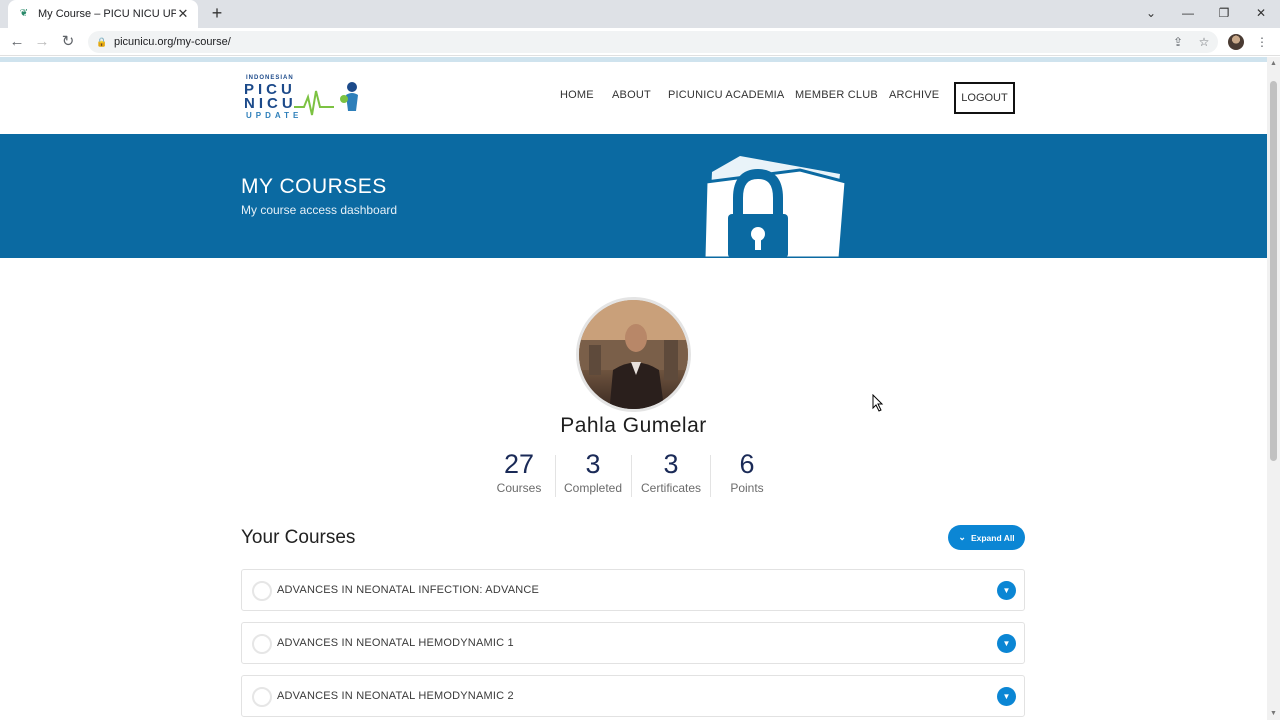 This screenshot has width=1280, height=720. What do you see at coordinates (633, 643) in the screenshot?
I see `course-item: ADVANCES IN NEONATAL HEMODYNAMIC 1 ▼` at bounding box center [633, 643].